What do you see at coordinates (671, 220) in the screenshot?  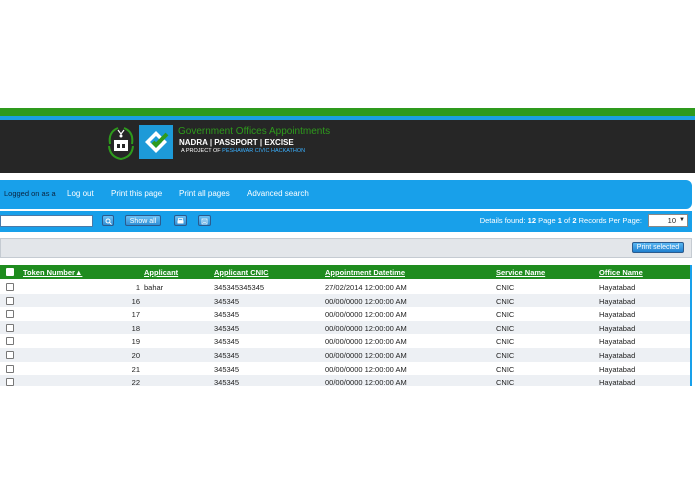 I see `records-per-page-value: 10` at bounding box center [671, 220].